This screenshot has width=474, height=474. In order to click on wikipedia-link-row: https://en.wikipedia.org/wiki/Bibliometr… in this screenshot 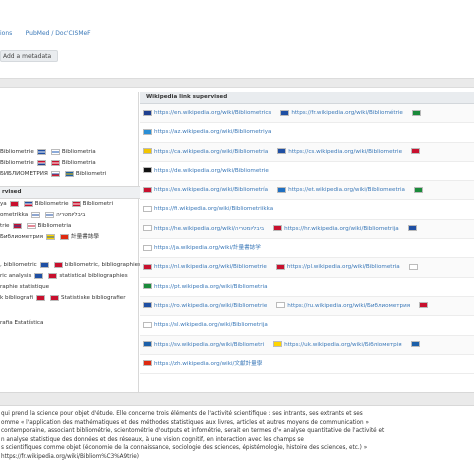, I will do `click(307, 114)`.